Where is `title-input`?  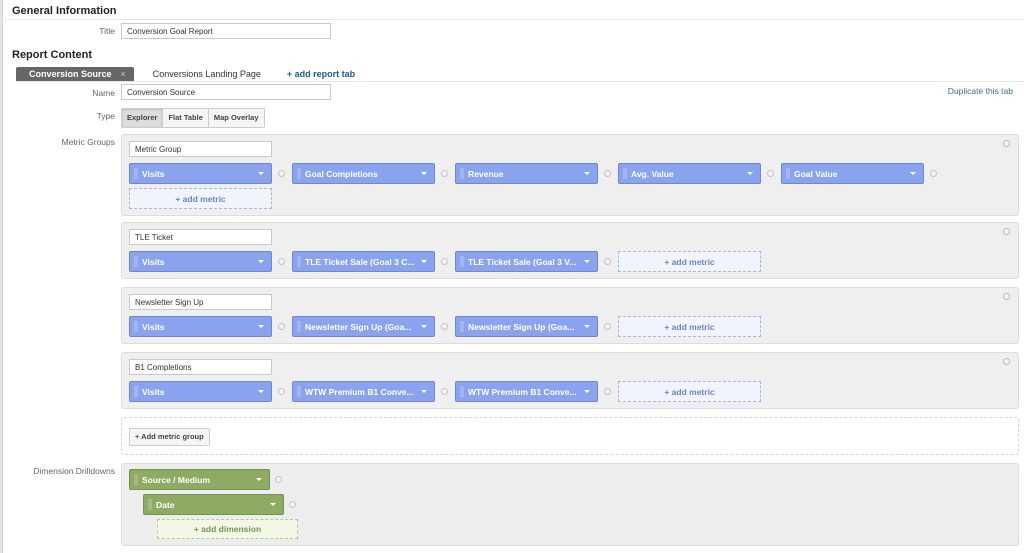 title-input is located at coordinates (226, 31).